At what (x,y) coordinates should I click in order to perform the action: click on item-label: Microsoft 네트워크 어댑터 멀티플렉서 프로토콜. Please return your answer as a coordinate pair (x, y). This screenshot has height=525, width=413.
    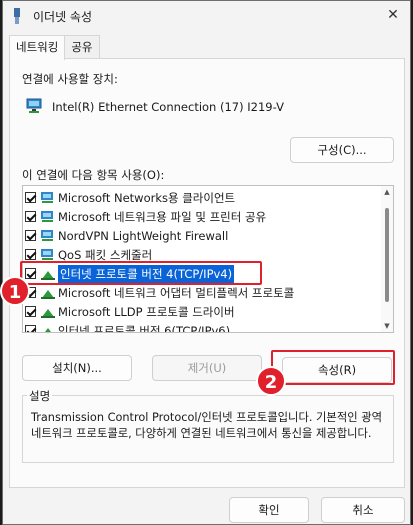
    Looking at the image, I should click on (176, 292).